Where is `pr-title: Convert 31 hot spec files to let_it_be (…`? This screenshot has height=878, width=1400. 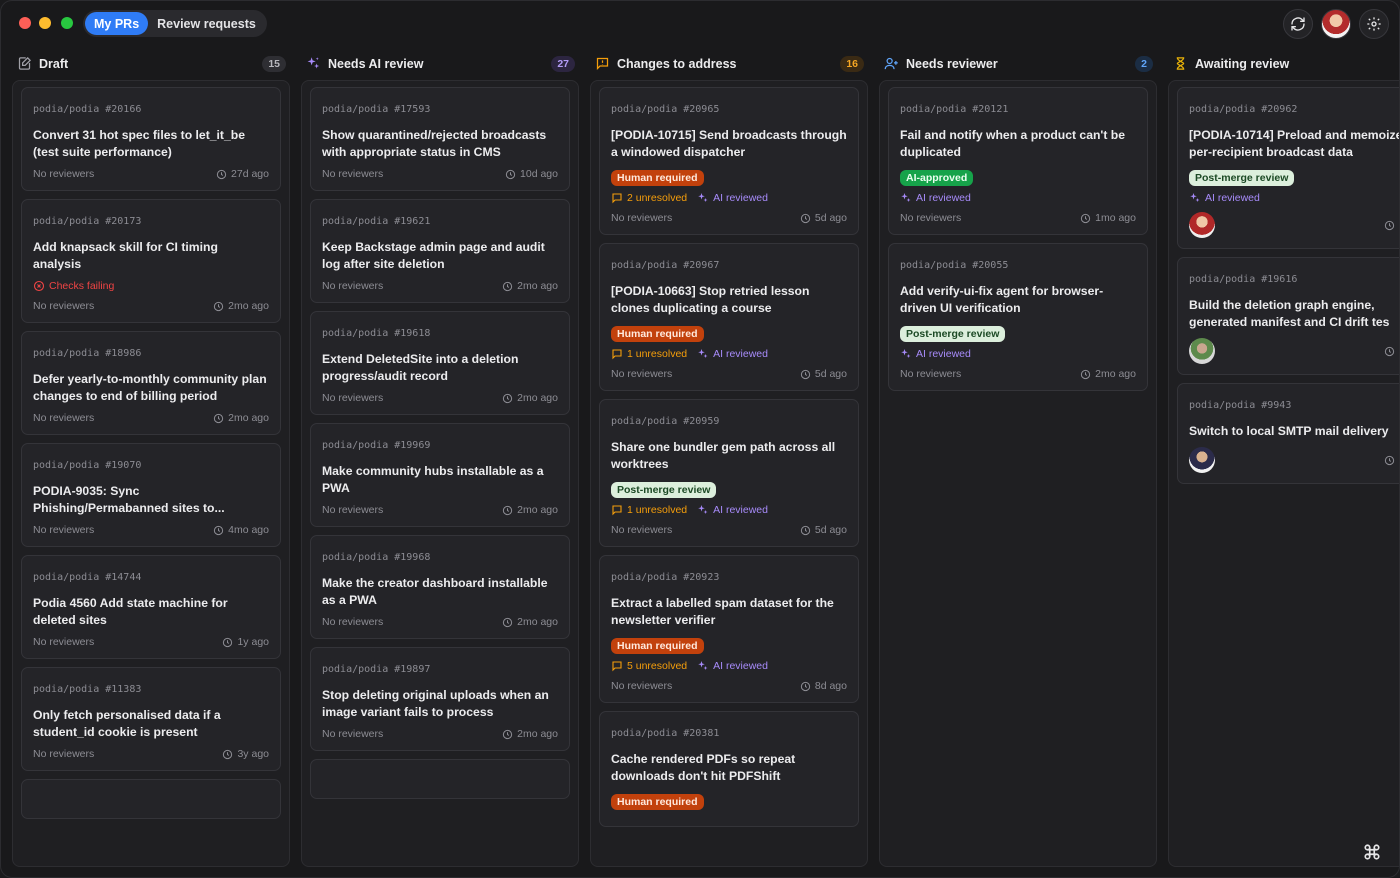
pr-title: Convert 31 hot spec files to let_it_be (… is located at coordinates (139, 143).